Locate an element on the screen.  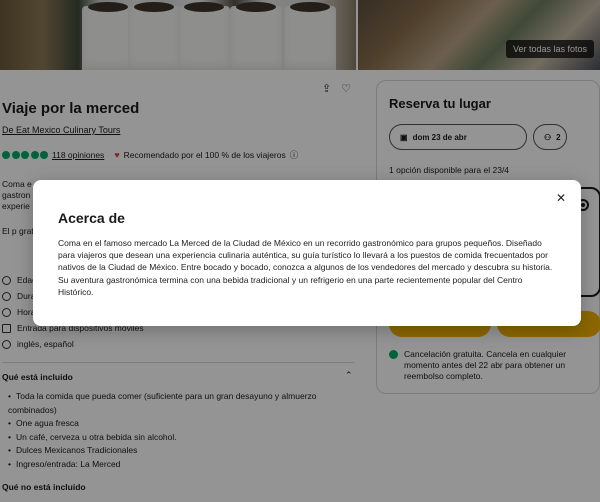
modal-title: Acerca de is located at coordinates (91, 218).